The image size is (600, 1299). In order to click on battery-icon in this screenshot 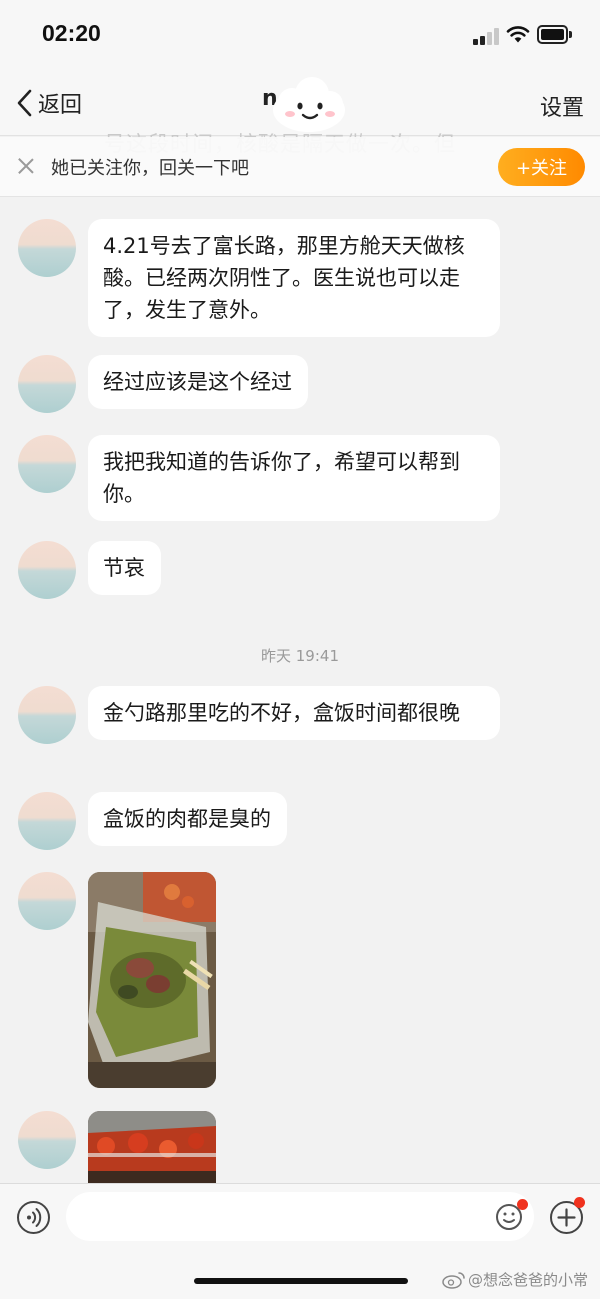, I will do `click(555, 34)`.